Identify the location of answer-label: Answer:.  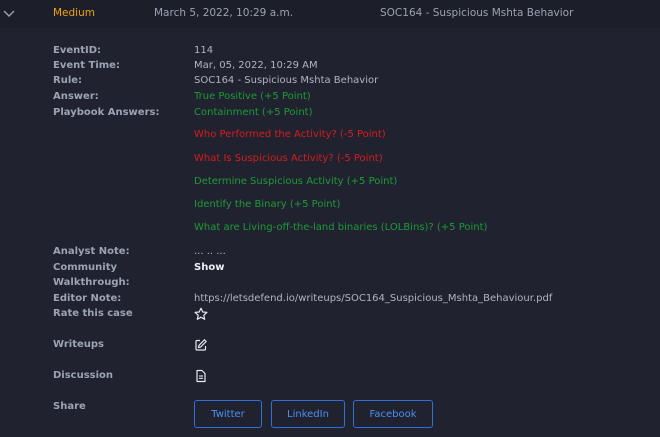
(76, 96).